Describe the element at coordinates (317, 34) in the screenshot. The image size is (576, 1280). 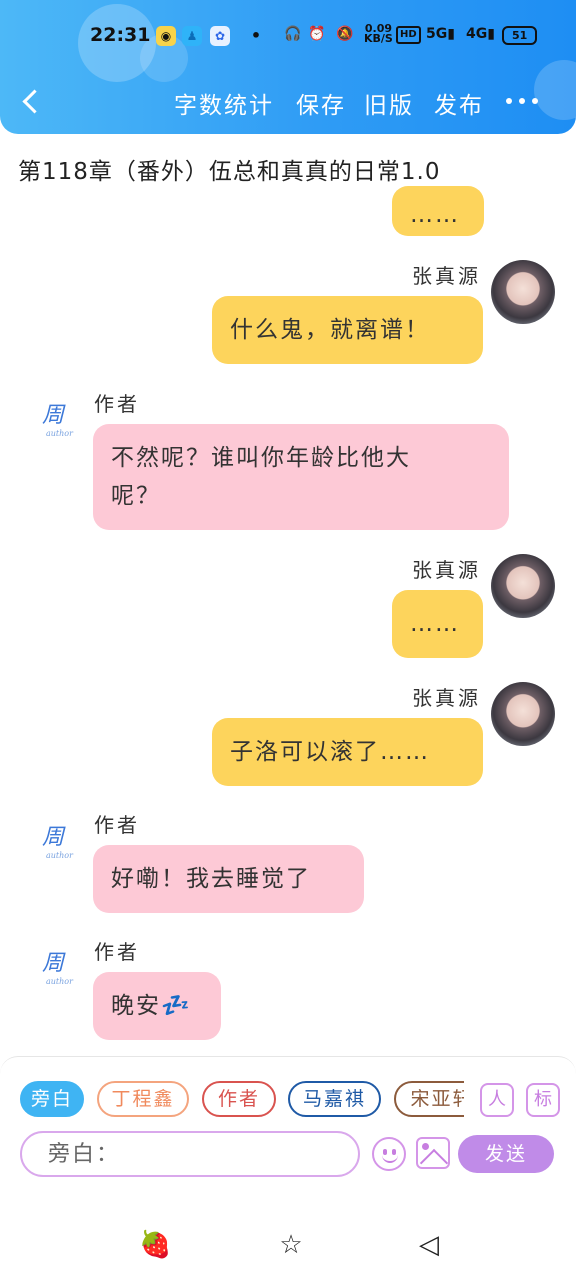
I see `alarm-icon: ⏰` at that location.